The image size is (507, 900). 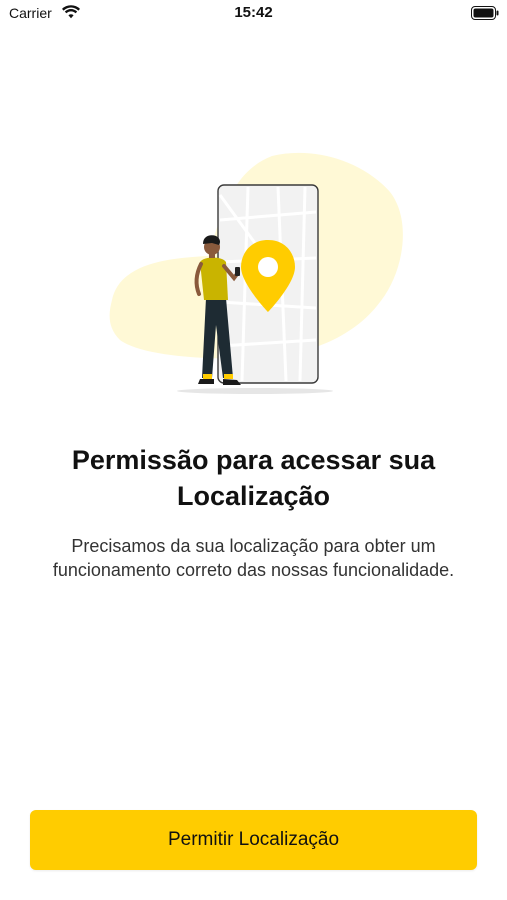 What do you see at coordinates (253, 478) in the screenshot?
I see `permission-title: Permissão para acessar sua Localização` at bounding box center [253, 478].